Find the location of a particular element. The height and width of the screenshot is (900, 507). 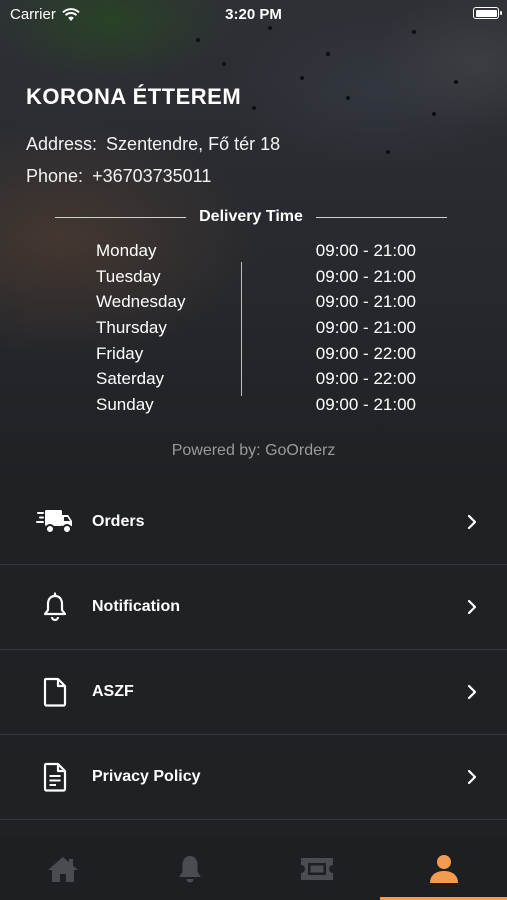

delivery-truck-icon is located at coordinates (55, 522).